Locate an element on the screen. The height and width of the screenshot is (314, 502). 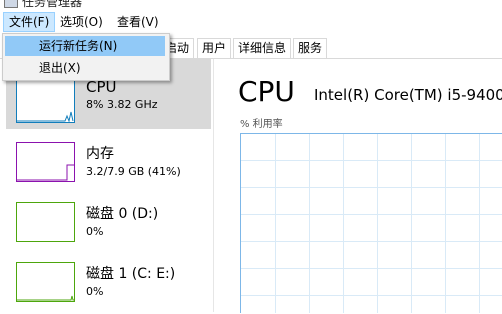
task-manager-app-icon is located at coordinates (11, 4).